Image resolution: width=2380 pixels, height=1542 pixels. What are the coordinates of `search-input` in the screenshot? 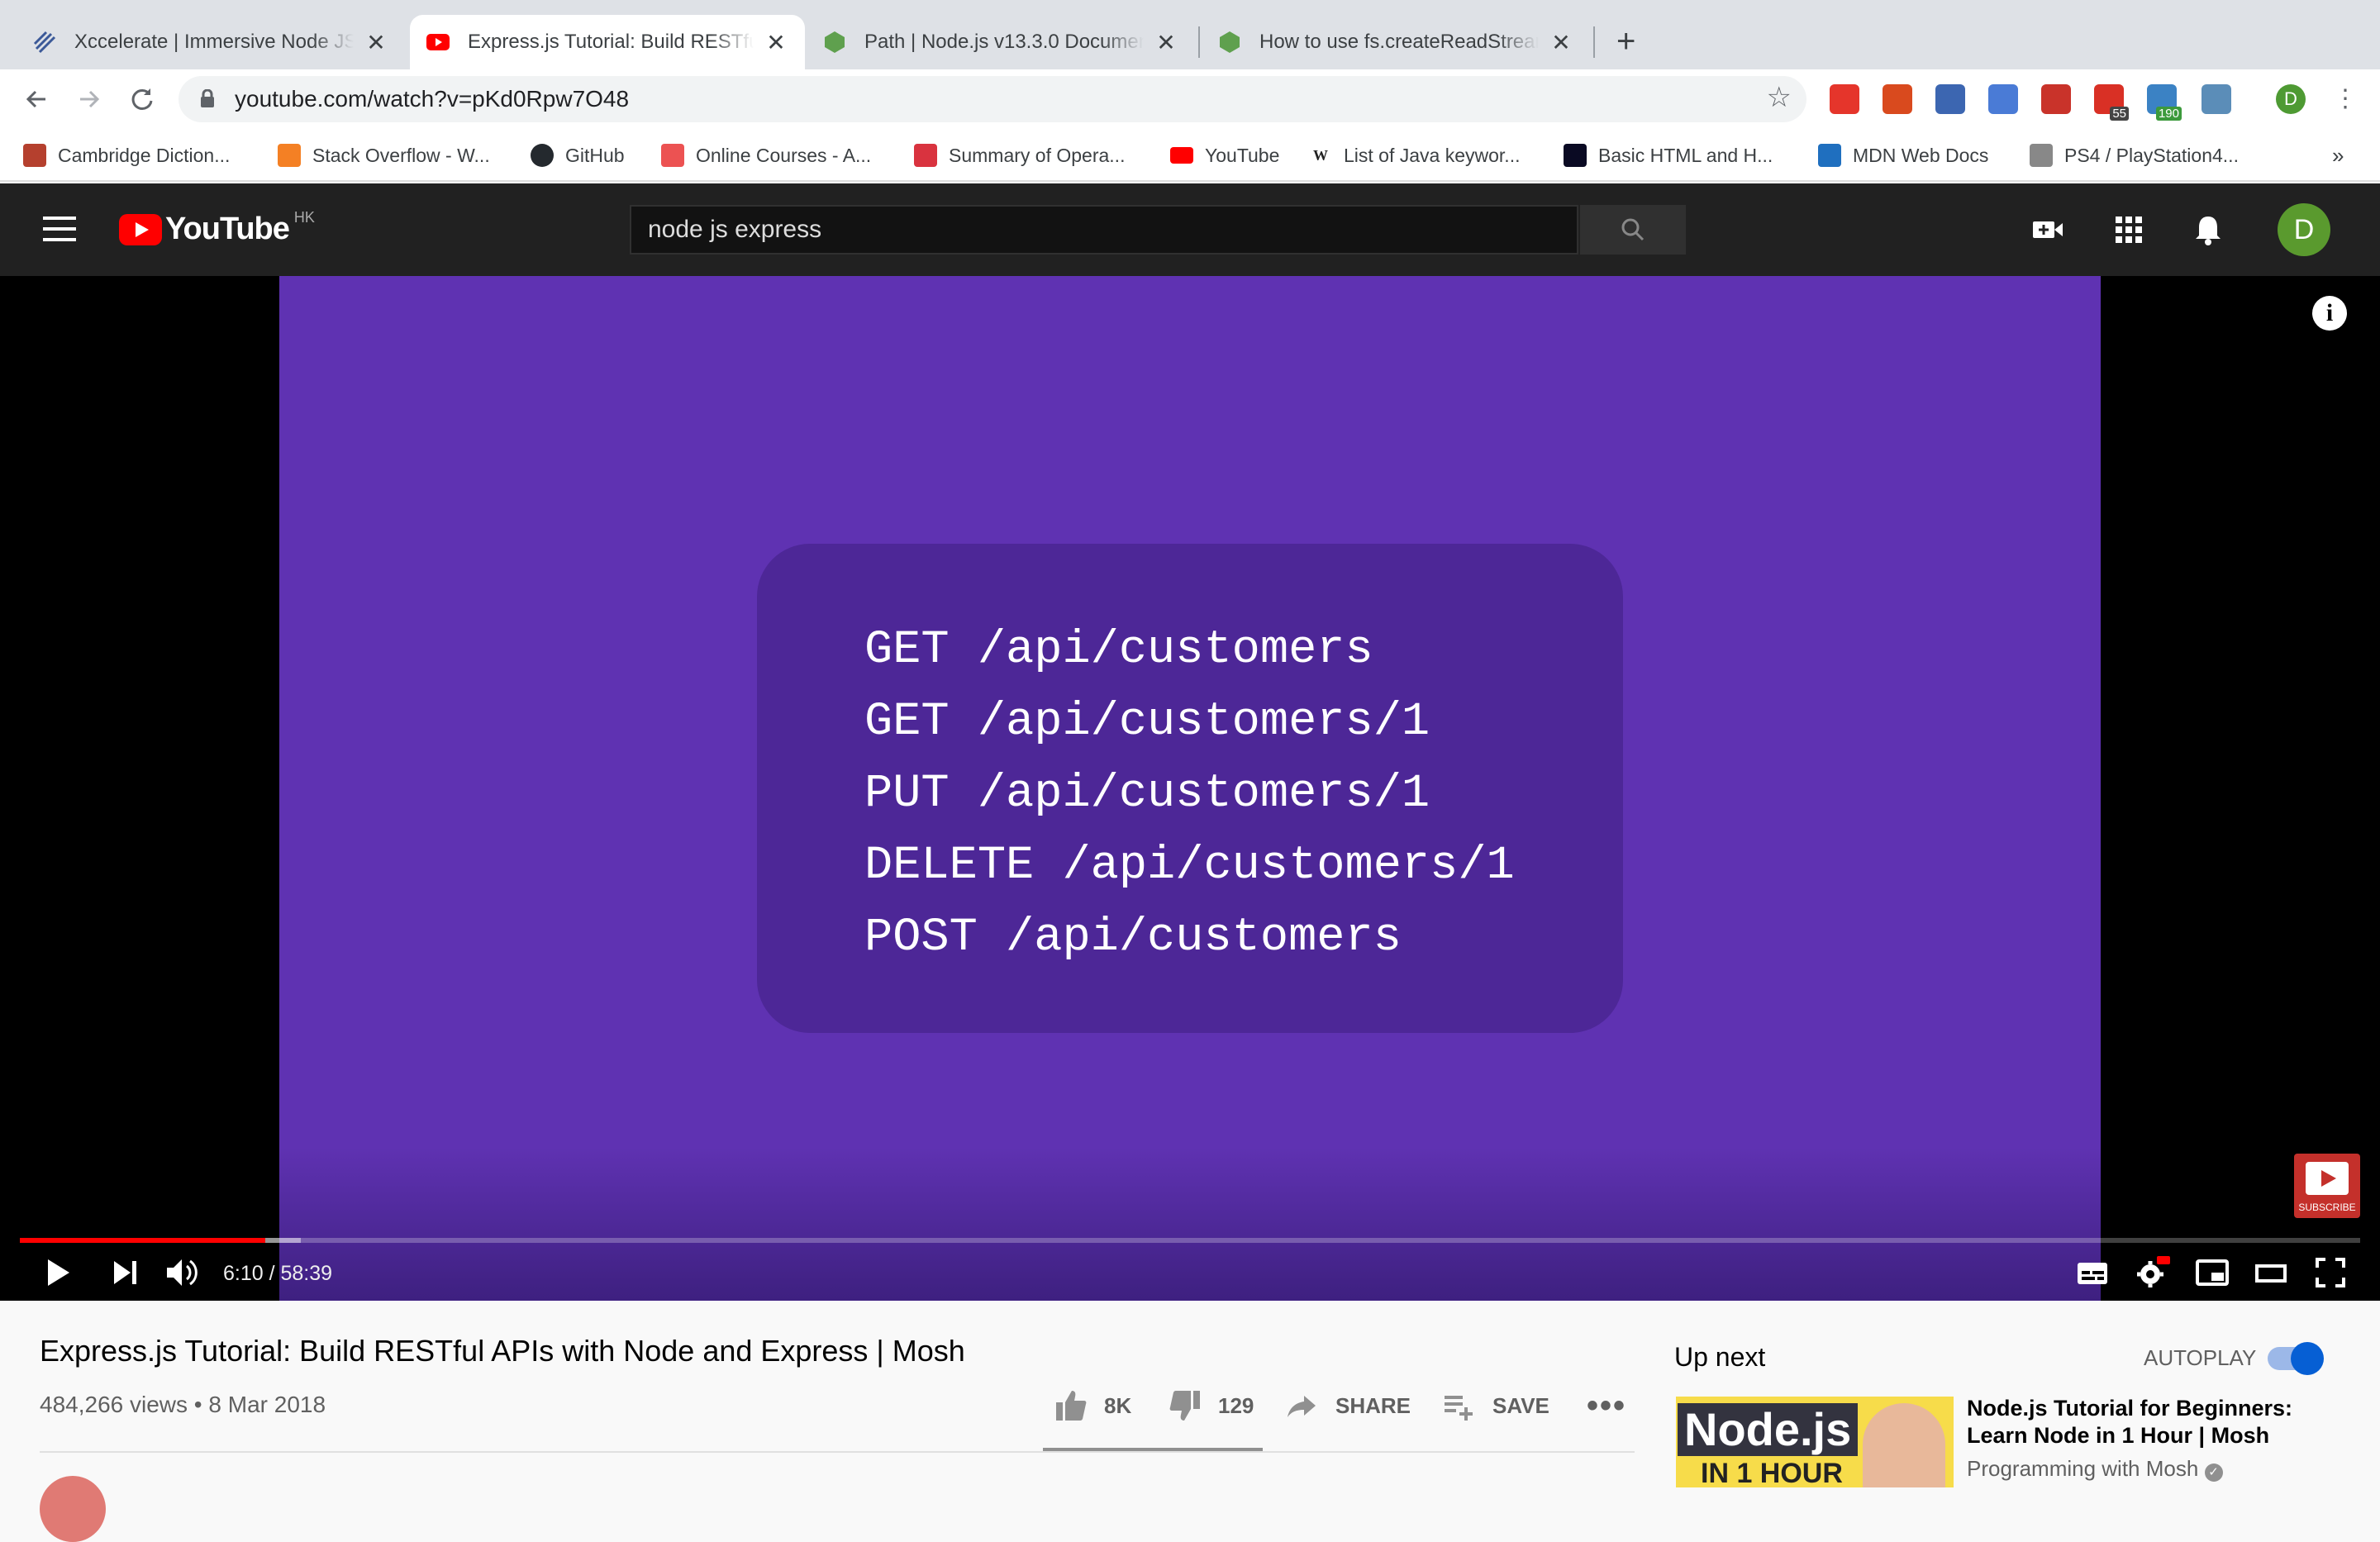 It's located at (1105, 230).